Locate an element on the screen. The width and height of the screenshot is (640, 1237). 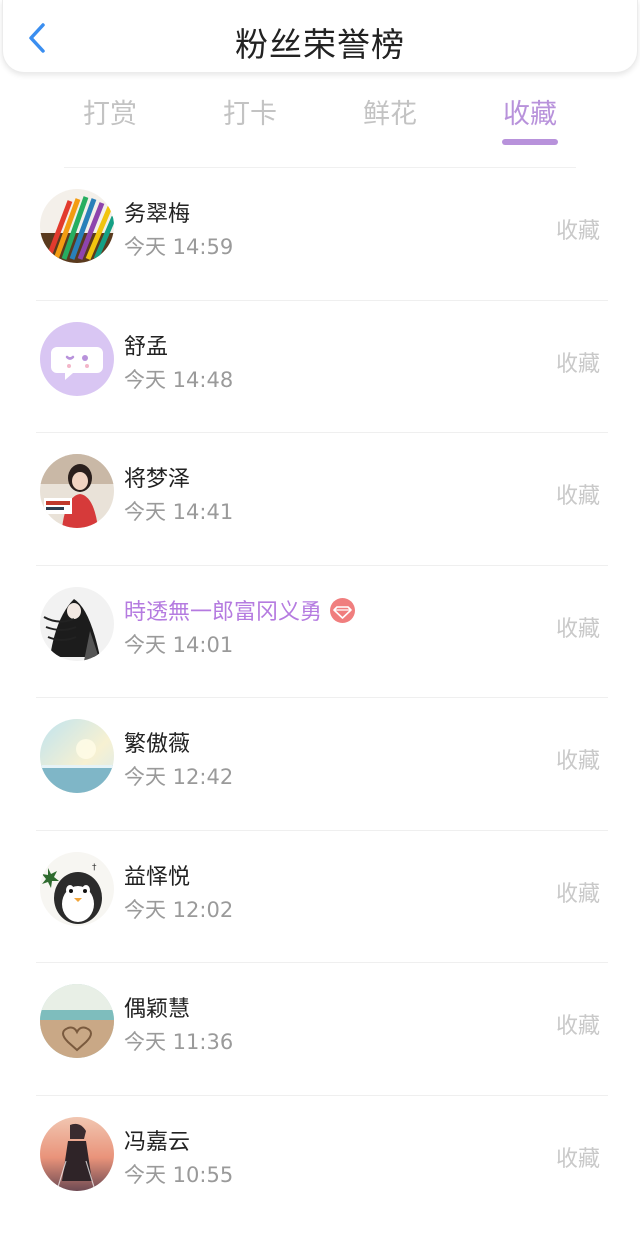
fan-time: 今天 14:01 is located at coordinates (179, 644).